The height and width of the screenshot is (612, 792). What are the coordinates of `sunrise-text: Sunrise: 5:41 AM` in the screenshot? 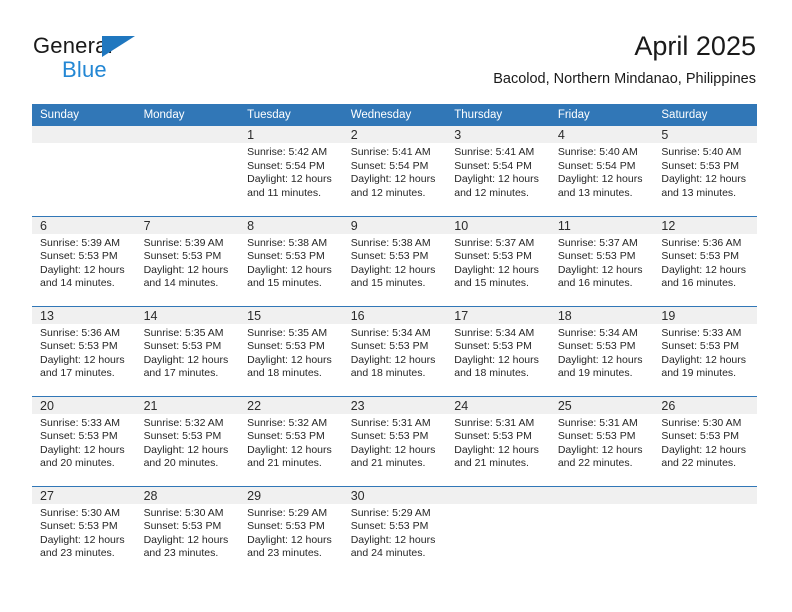 It's located at (390, 152).